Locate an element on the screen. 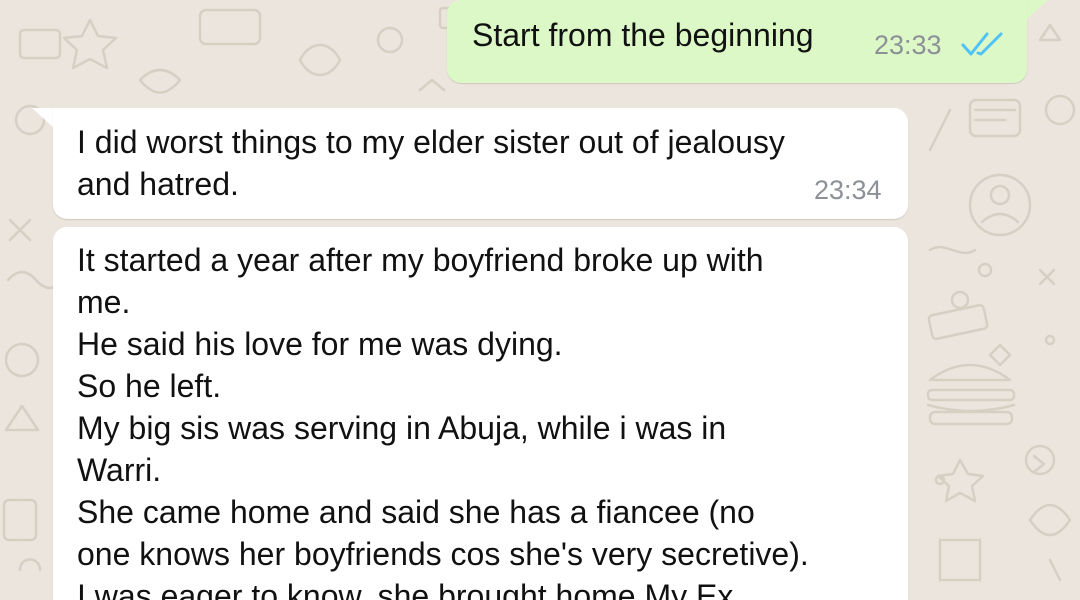 This screenshot has height=600, width=1080. double-check-read-icon is located at coordinates (982, 44).